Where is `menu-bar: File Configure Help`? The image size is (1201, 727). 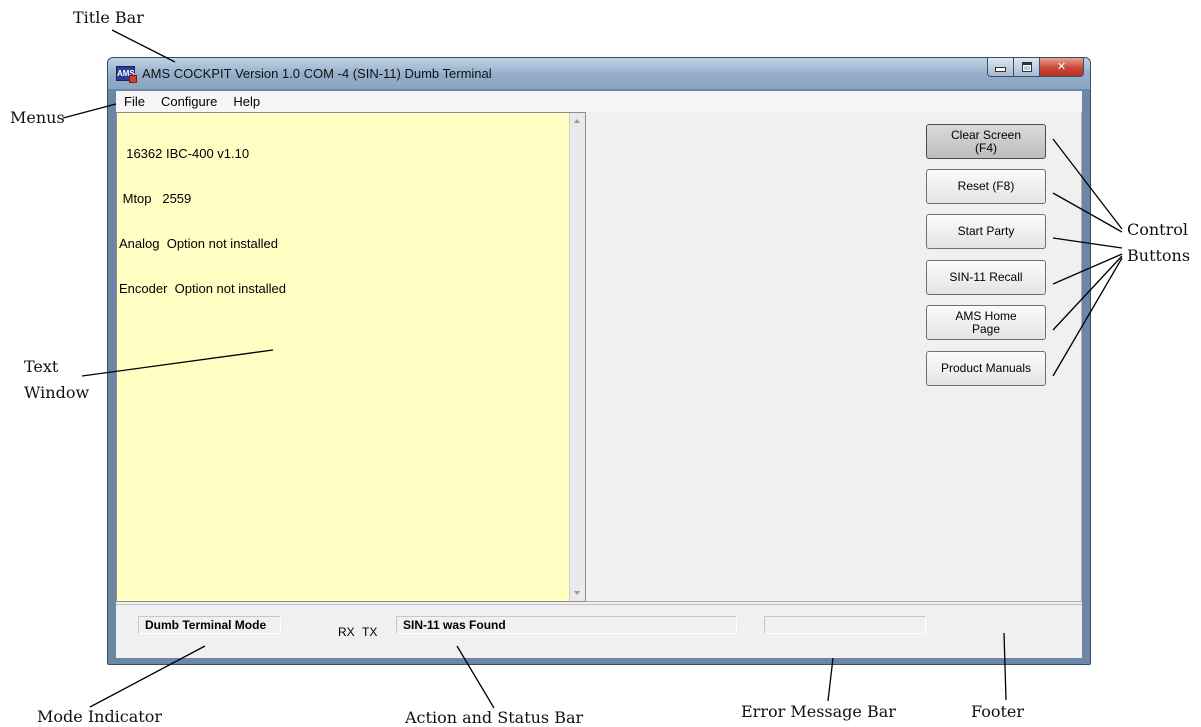
menu-bar: File Configure Help is located at coordinates (599, 102).